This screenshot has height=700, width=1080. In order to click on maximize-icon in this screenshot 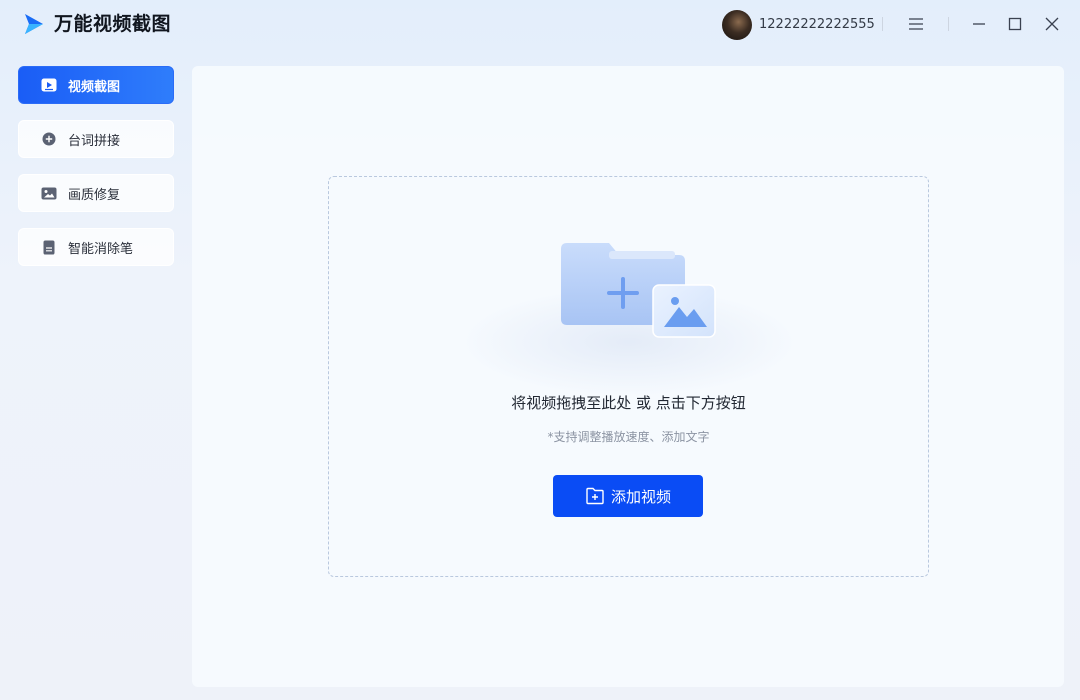, I will do `click(1015, 24)`.